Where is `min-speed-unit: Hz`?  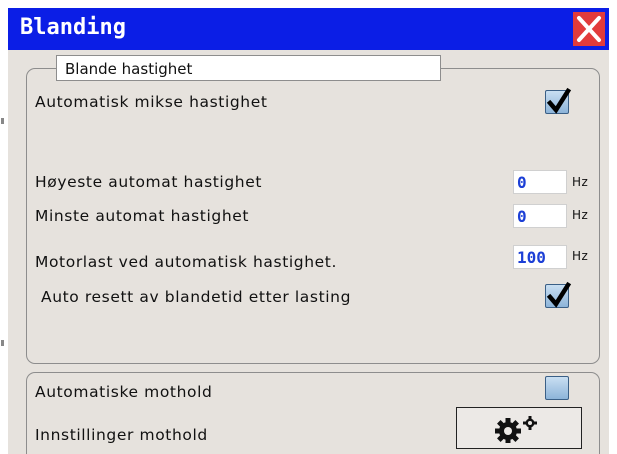 min-speed-unit: Hz is located at coordinates (580, 215).